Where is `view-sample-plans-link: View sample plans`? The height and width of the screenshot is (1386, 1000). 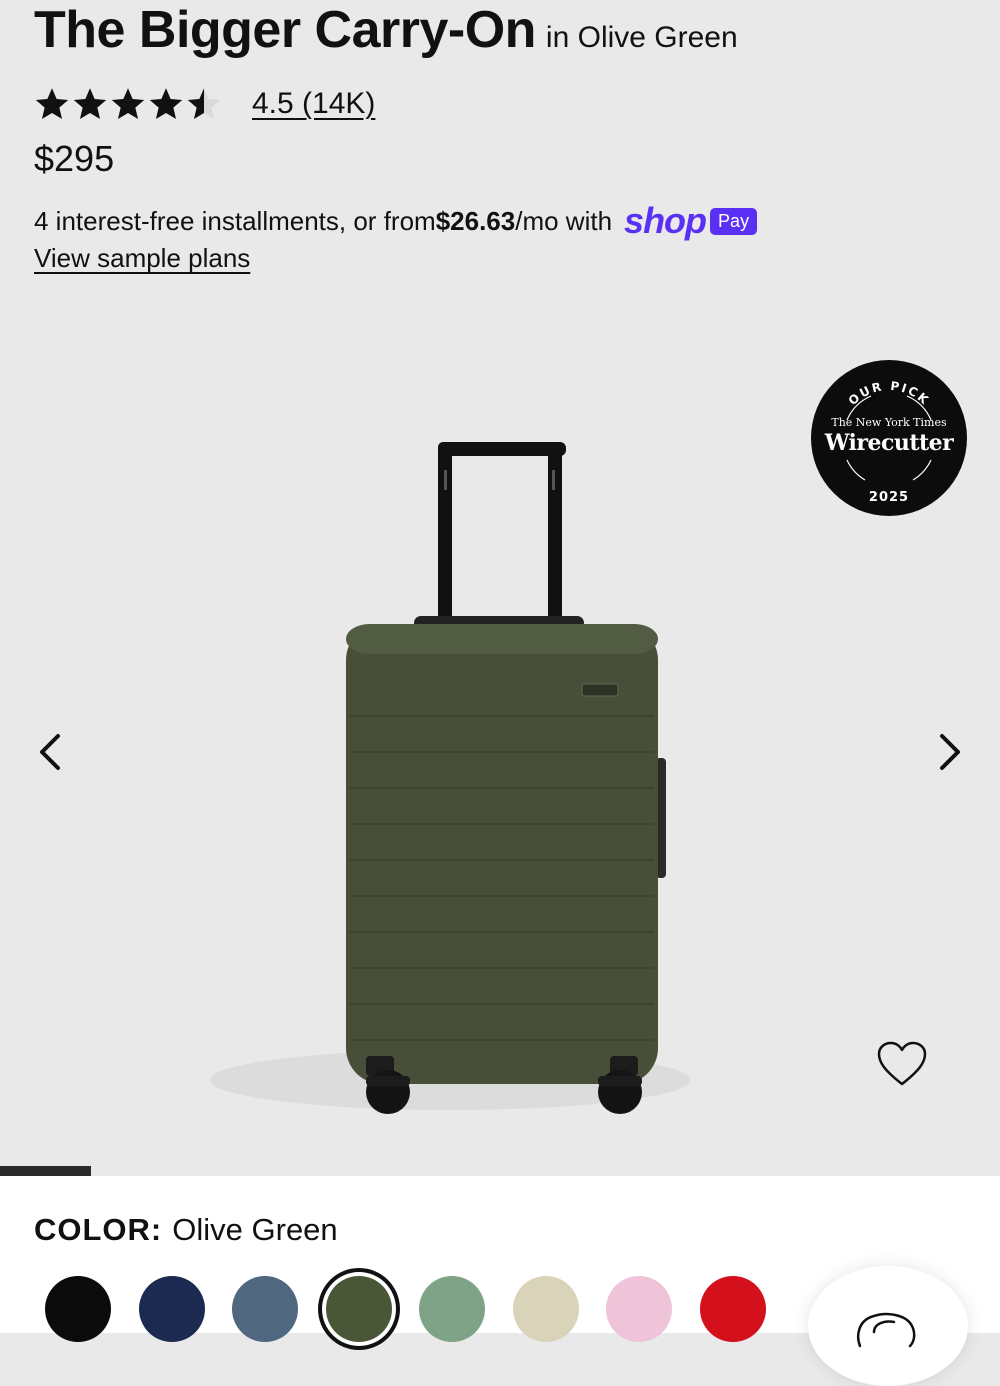
view-sample-plans-link: View sample plans is located at coordinates (142, 258).